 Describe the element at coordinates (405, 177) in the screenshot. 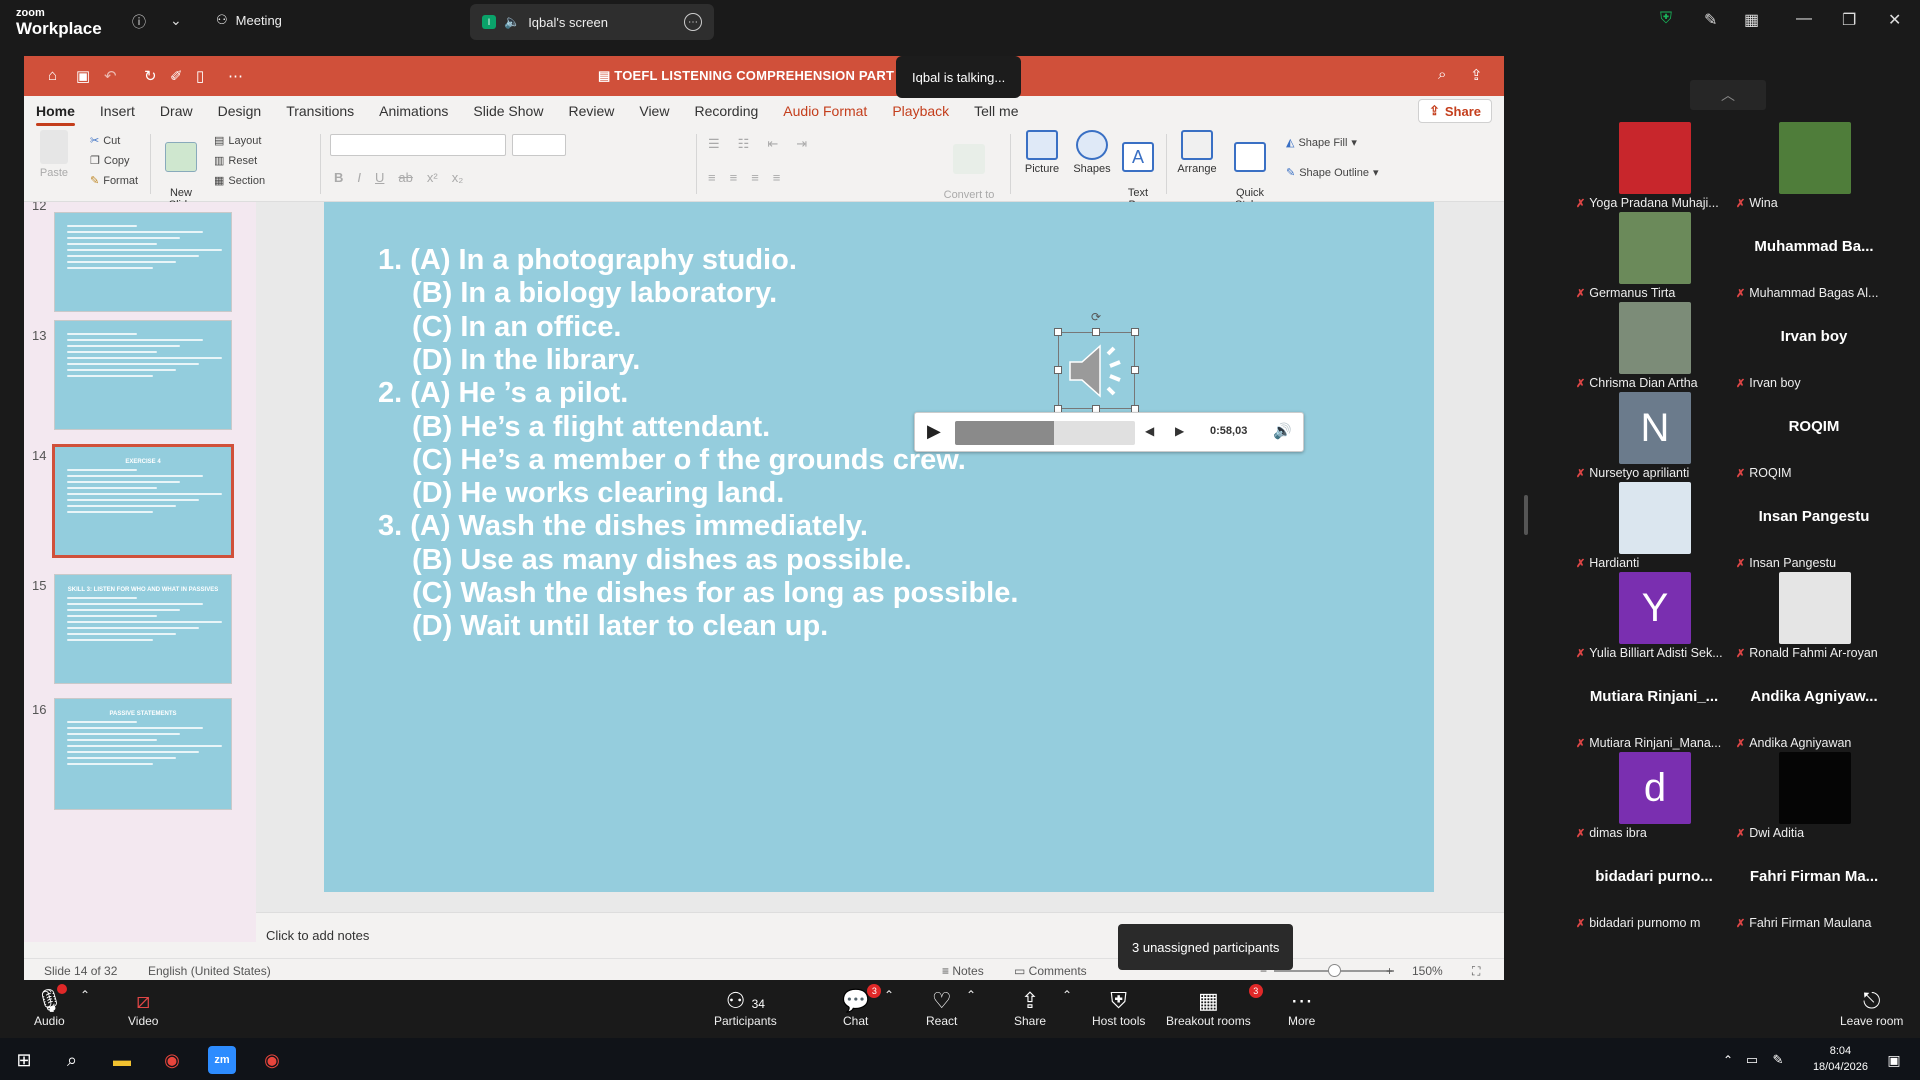

I see `strike-icon: ab` at that location.